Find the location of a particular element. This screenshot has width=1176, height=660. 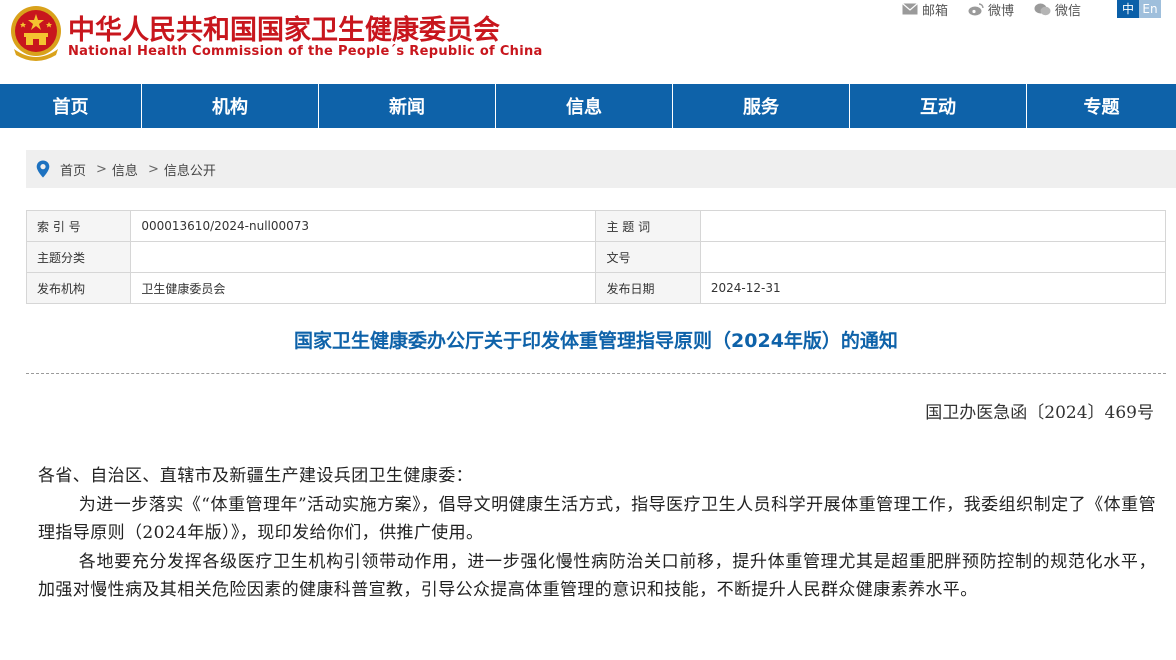

document-number: 国卫办医急函〔2024〕469号 is located at coordinates (1039, 413).